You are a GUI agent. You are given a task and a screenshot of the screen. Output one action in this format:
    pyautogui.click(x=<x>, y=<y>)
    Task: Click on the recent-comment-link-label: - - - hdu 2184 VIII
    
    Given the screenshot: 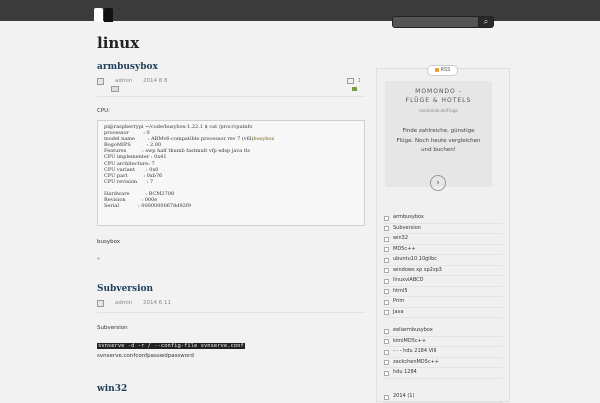 What is the action you would take?
    pyautogui.click(x=415, y=351)
    